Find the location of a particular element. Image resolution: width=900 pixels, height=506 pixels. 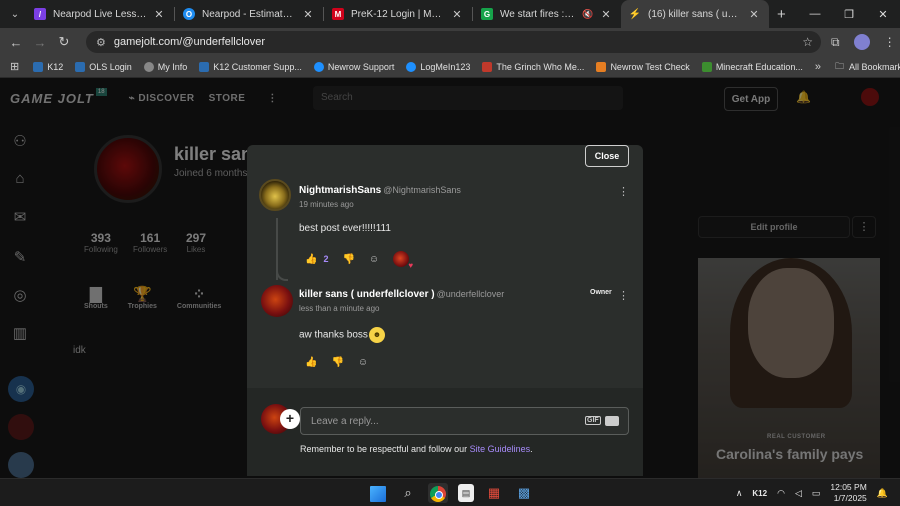

apps-grid-icon: ⊞ is located at coordinates (14, 66).